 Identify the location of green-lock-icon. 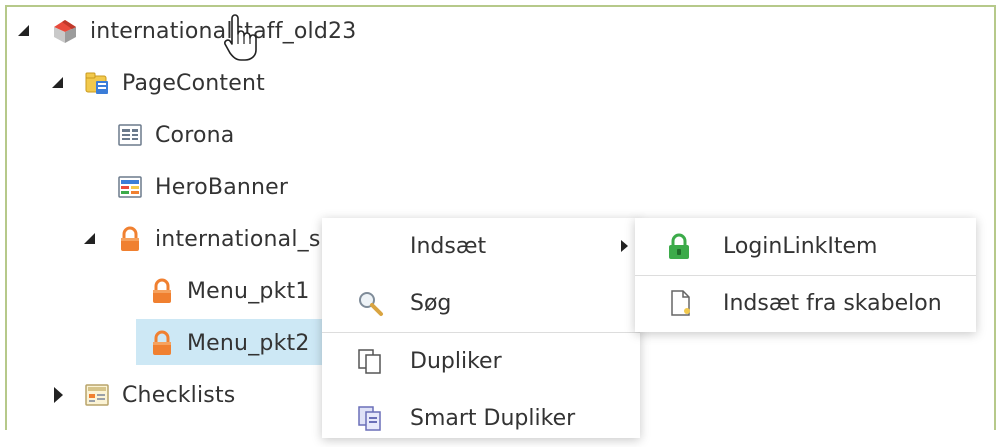
(679, 246).